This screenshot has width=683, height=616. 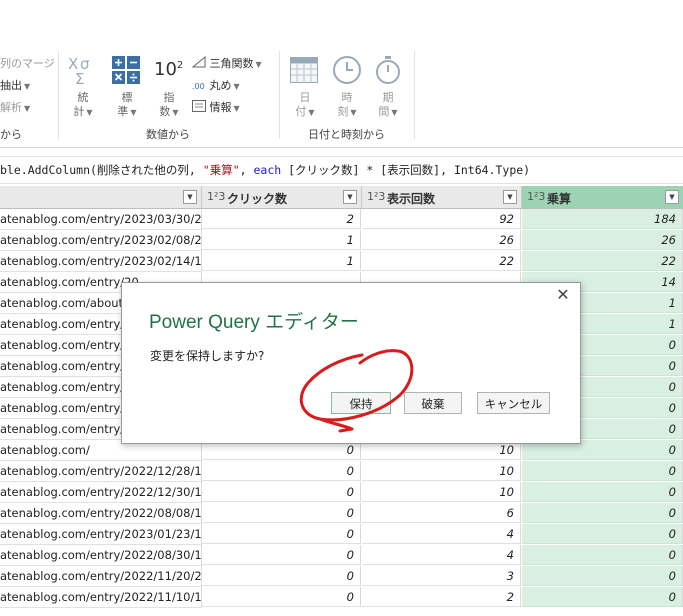 What do you see at coordinates (346, 134) in the screenshot?
I see `datetime-group-label: 日付と時刻から` at bounding box center [346, 134].